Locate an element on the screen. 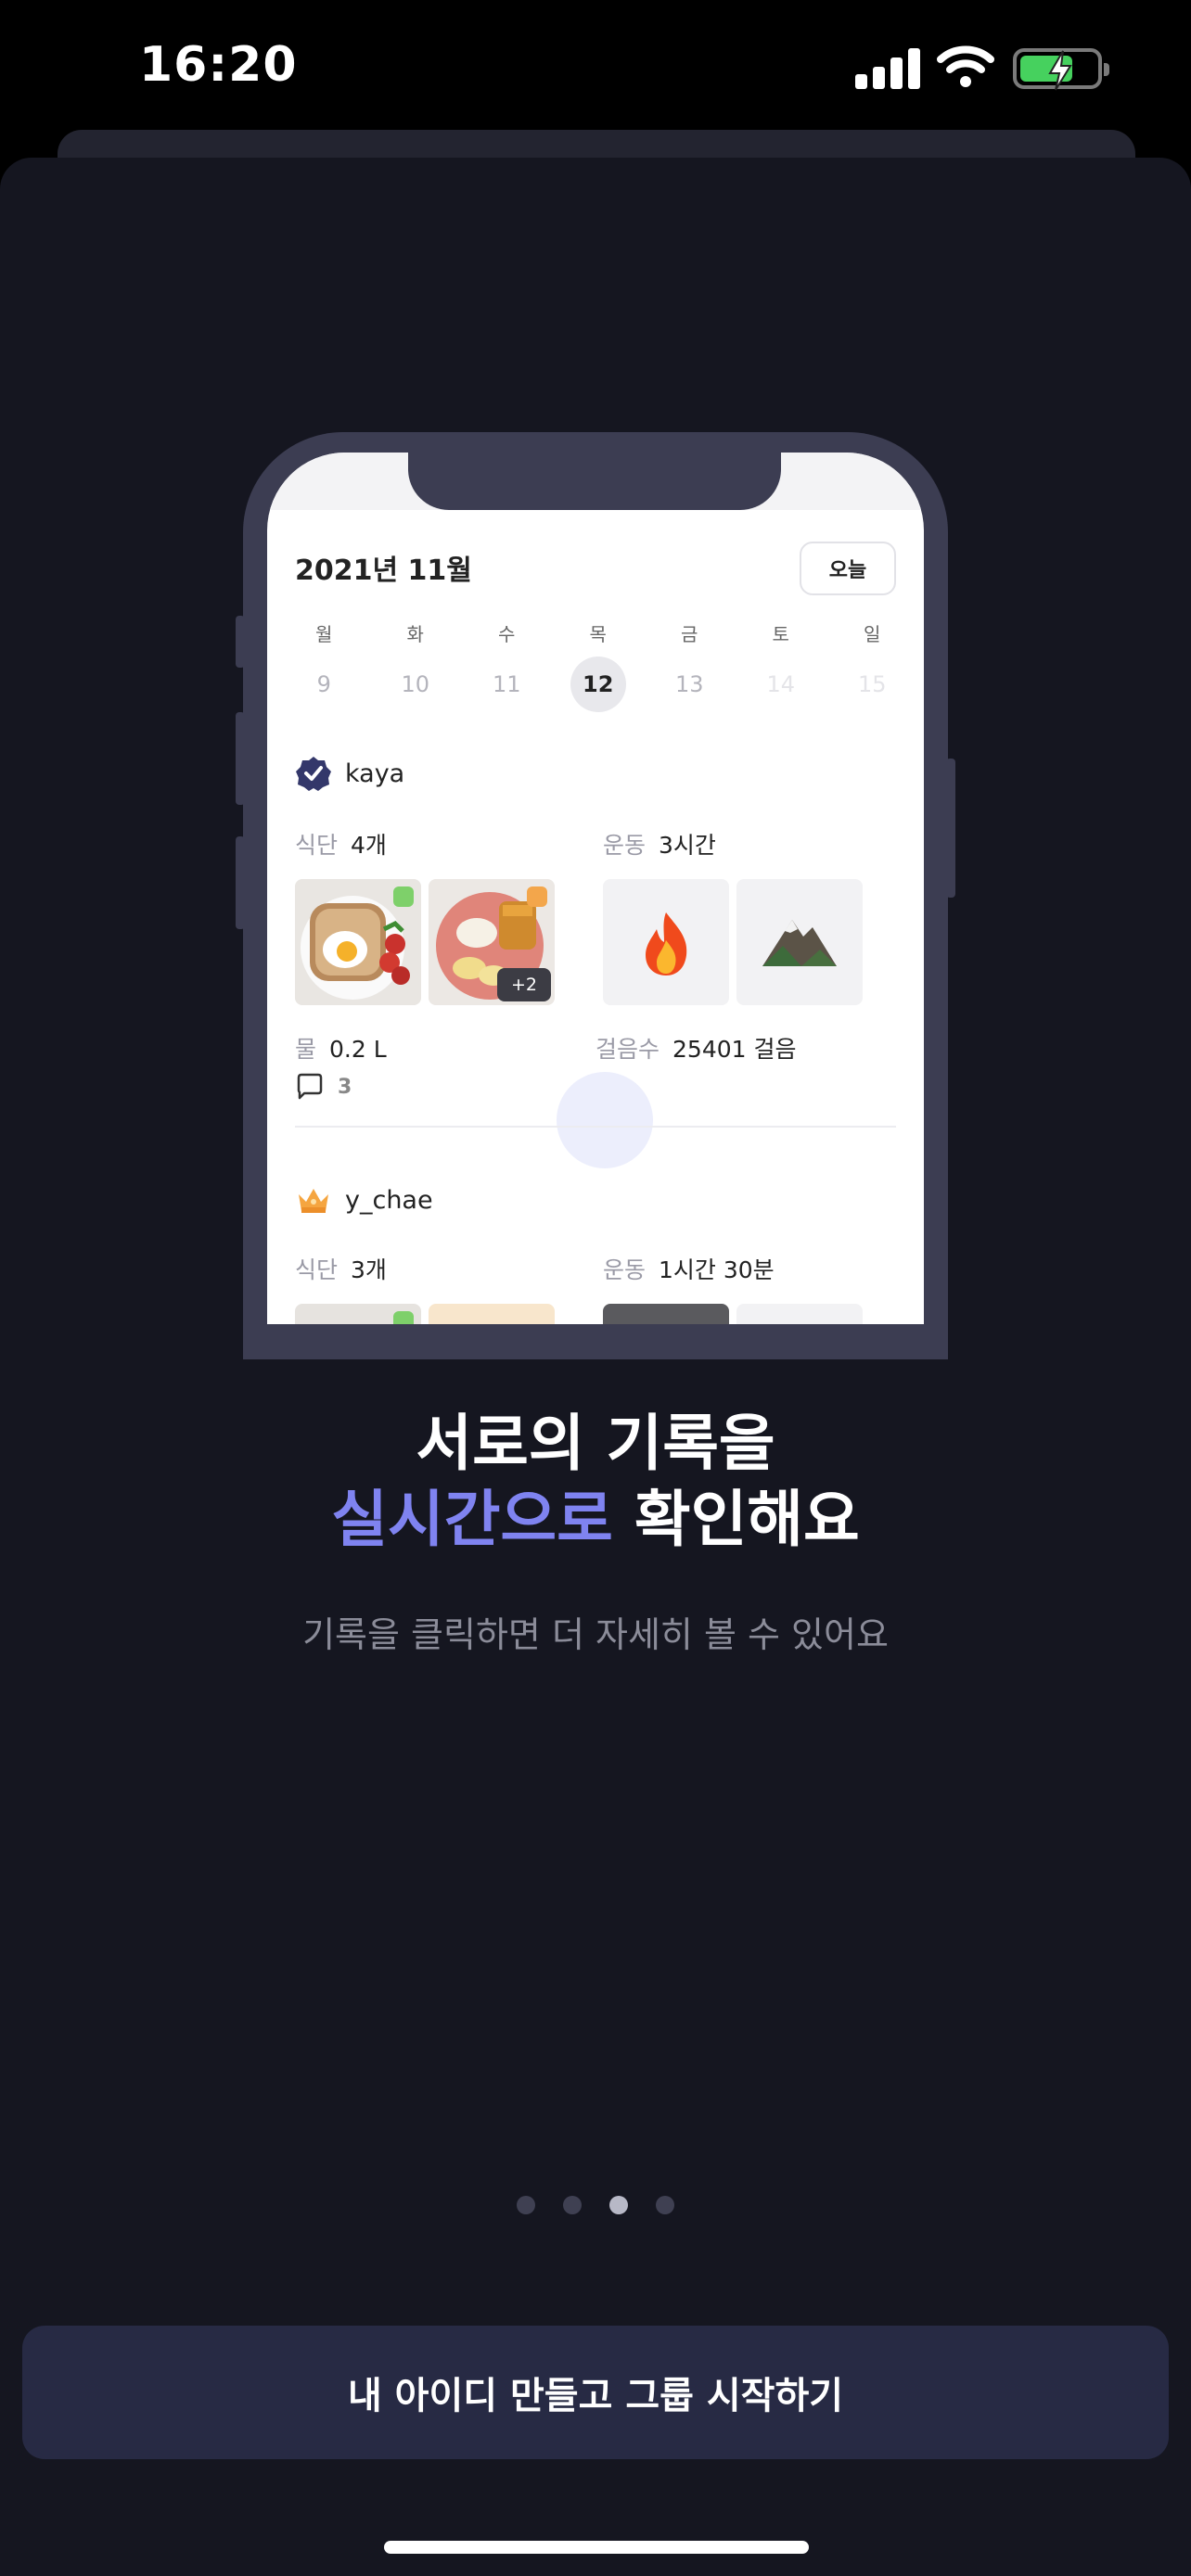 This screenshot has height=2576, width=1191. phone-notch is located at coordinates (594, 482).